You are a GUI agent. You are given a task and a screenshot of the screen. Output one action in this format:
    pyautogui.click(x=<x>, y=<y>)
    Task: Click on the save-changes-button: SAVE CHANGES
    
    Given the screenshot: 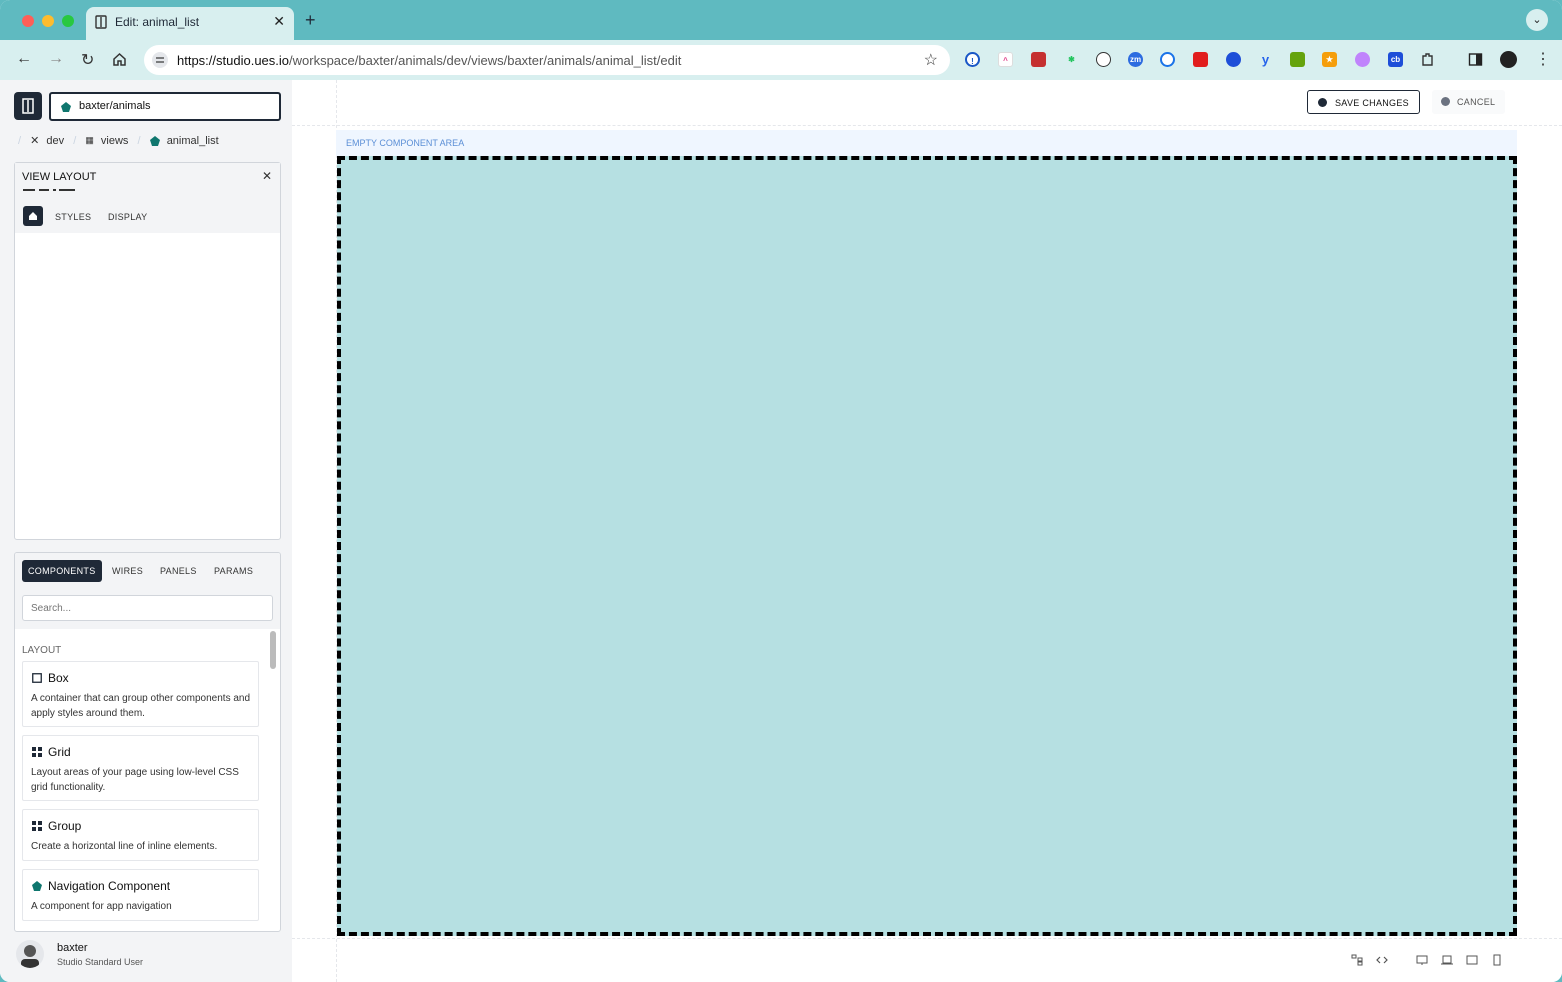 What is the action you would take?
    pyautogui.click(x=1363, y=102)
    